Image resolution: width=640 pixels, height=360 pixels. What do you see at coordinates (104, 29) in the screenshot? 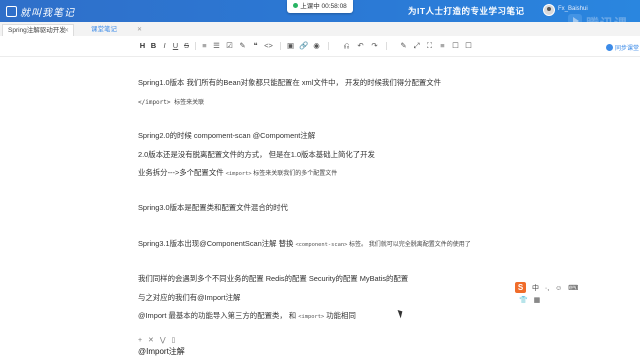
I see `tab-label: 课堂笔记` at bounding box center [104, 29].